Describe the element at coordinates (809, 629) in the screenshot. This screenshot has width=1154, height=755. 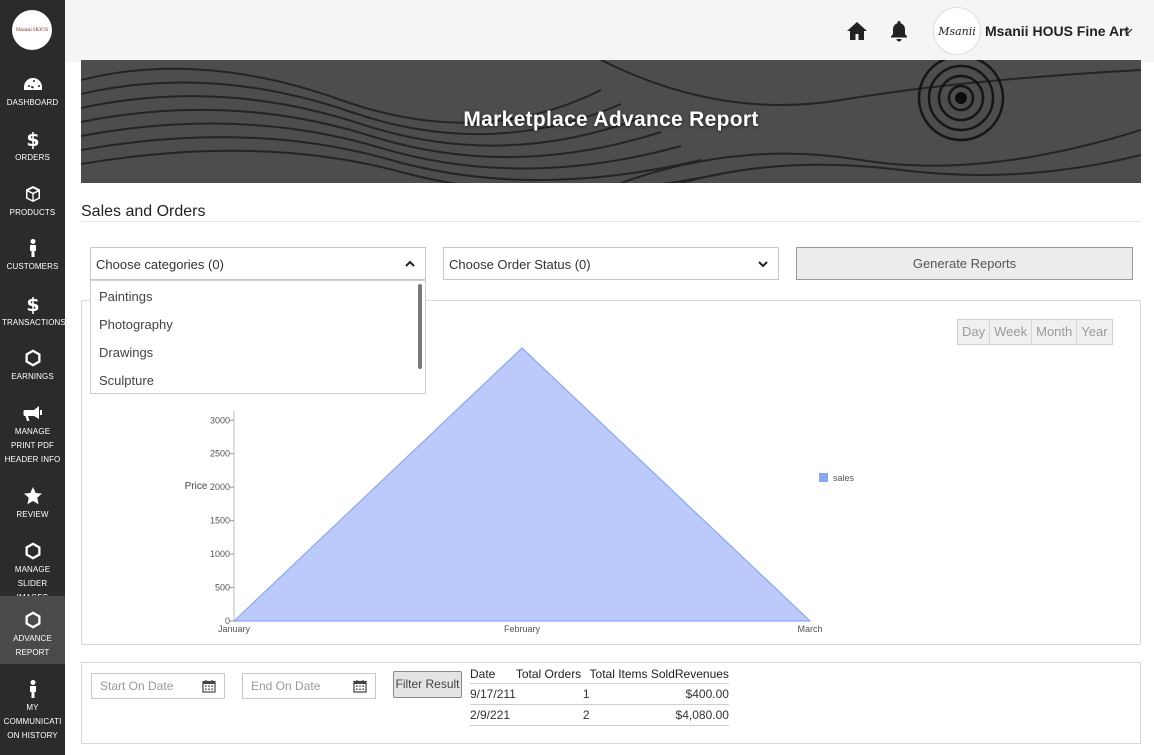
I see `x-tick-label: March` at that location.